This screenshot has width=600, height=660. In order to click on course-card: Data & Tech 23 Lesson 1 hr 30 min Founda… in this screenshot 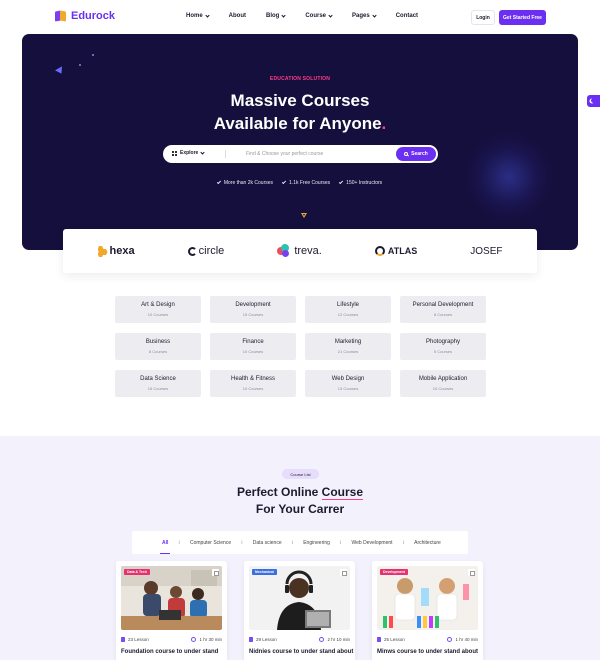, I will do `click(171, 610)`.